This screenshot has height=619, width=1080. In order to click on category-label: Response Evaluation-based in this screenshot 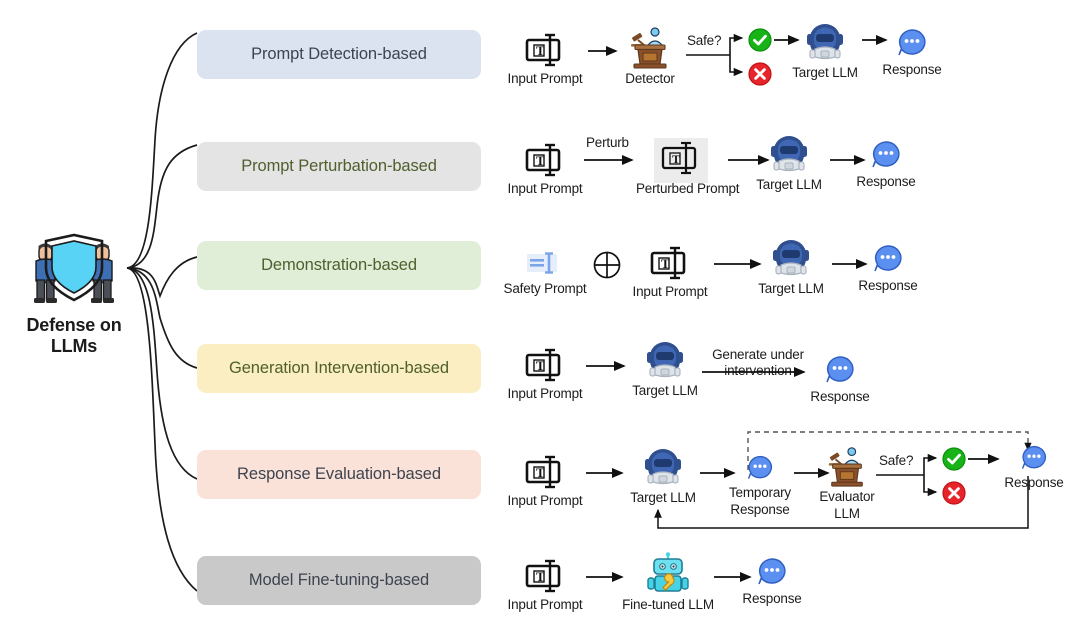, I will do `click(339, 474)`.